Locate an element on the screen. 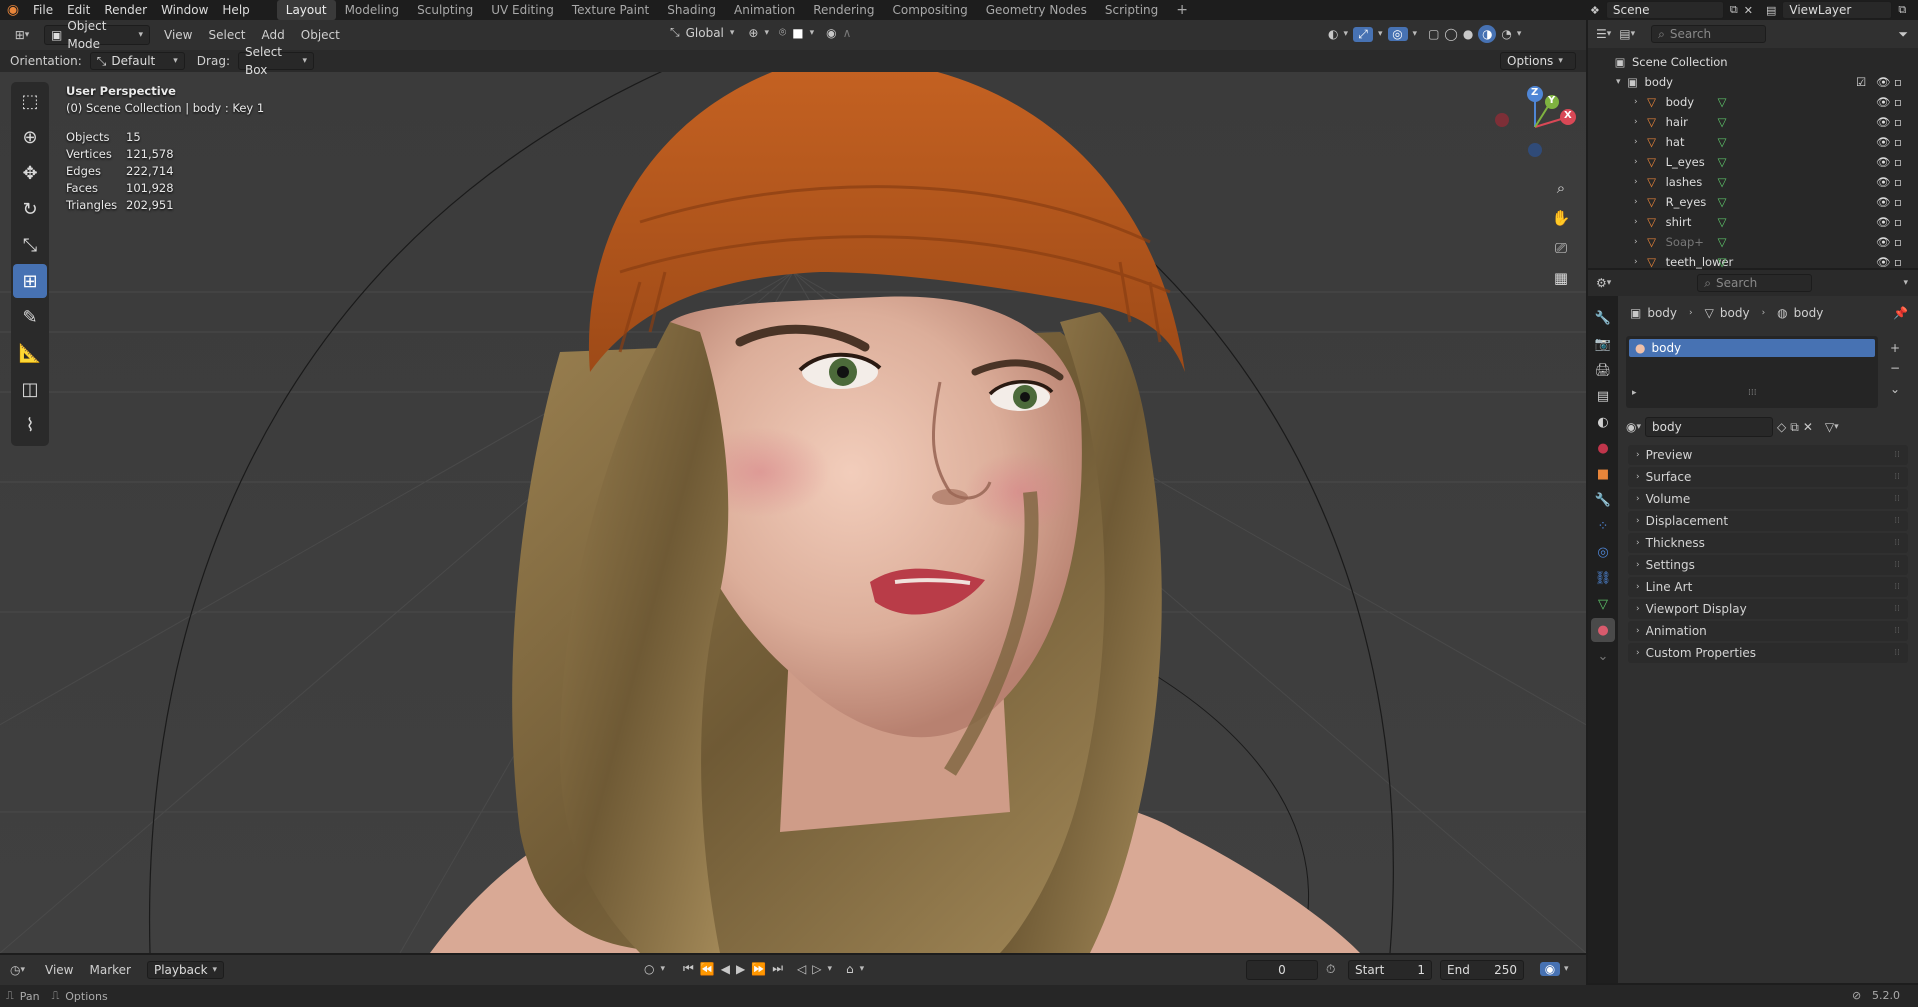 This screenshot has height=1007, width=1918. menu-view: View is located at coordinates (178, 35).